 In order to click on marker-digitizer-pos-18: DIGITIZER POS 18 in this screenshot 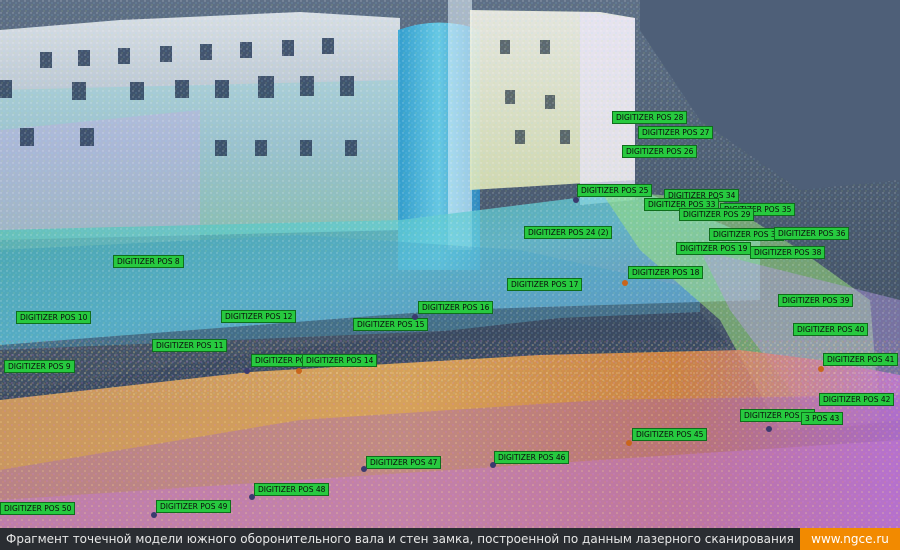, I will do `click(666, 272)`.